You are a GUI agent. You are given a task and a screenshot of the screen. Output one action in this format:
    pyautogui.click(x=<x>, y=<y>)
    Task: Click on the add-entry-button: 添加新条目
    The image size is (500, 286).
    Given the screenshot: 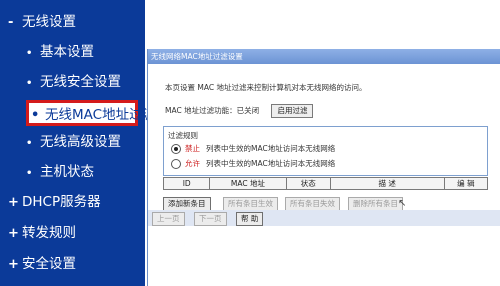 What is the action you would take?
    pyautogui.click(x=187, y=204)
    